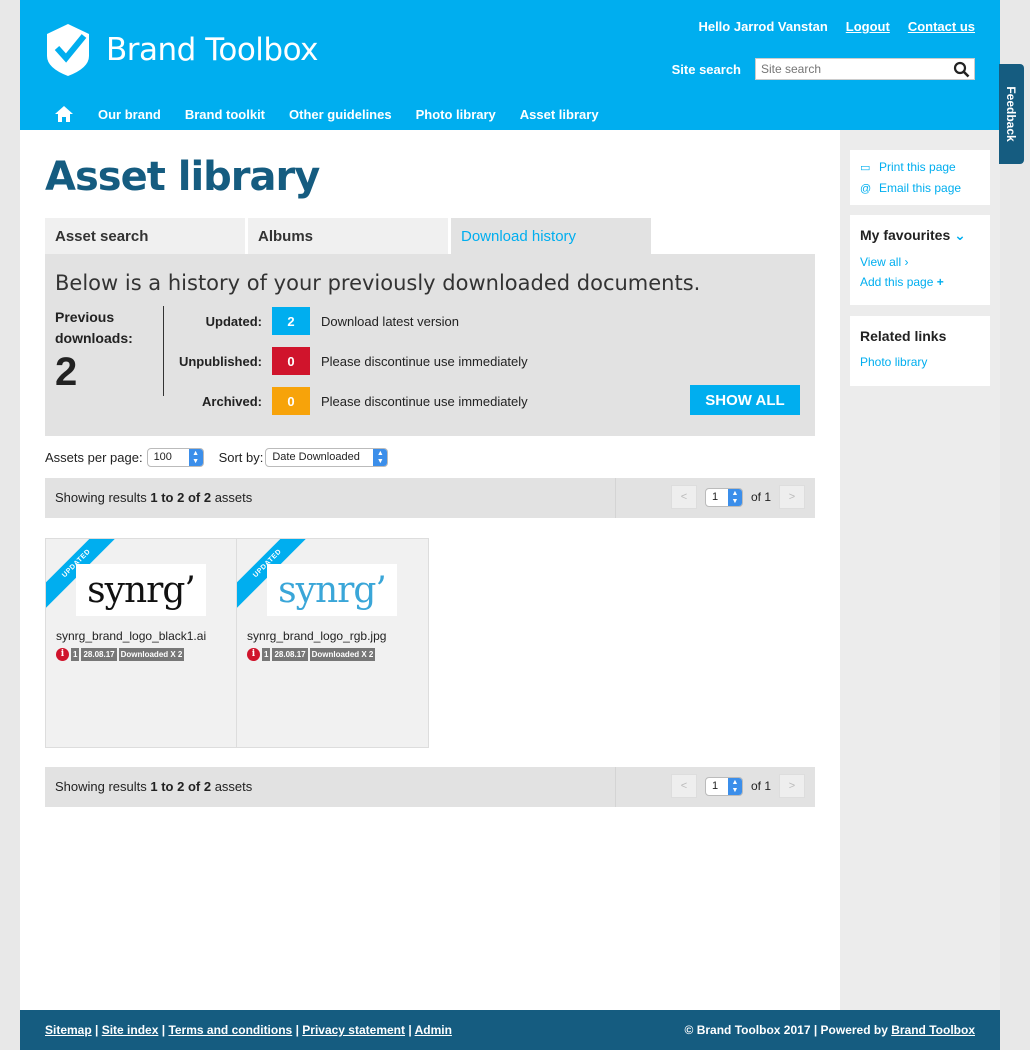  I want to click on contact-link: Contact us, so click(941, 26).